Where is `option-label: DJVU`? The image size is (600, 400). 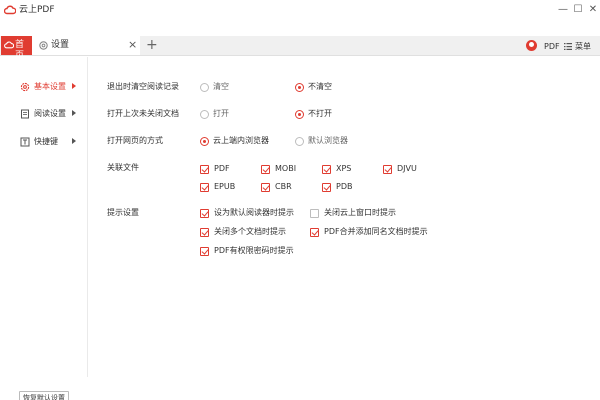
option-label: DJVU is located at coordinates (407, 168).